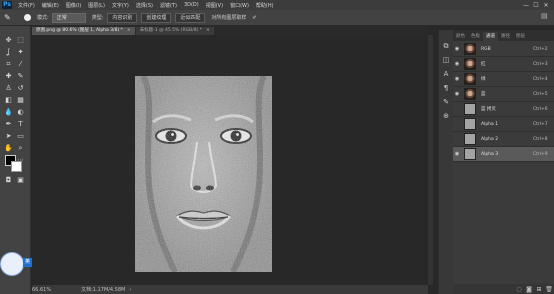 Image resolution: width=554 pixels, height=294 pixels. Describe the element at coordinates (8, 136) in the screenshot. I see `path-select-icon: ➤` at that location.